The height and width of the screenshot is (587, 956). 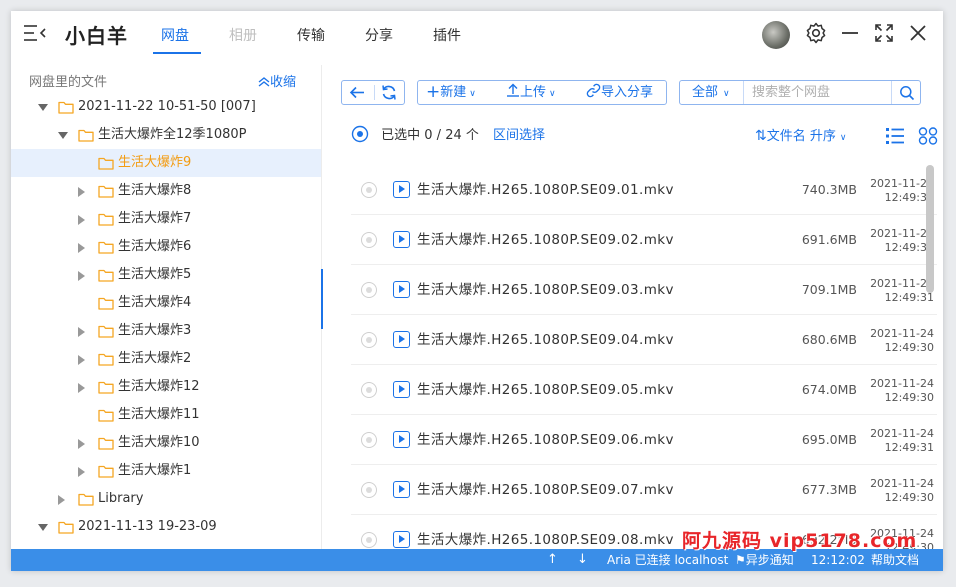 What do you see at coordinates (166, 499) in the screenshot?
I see `tree-item: Library` at bounding box center [166, 499].